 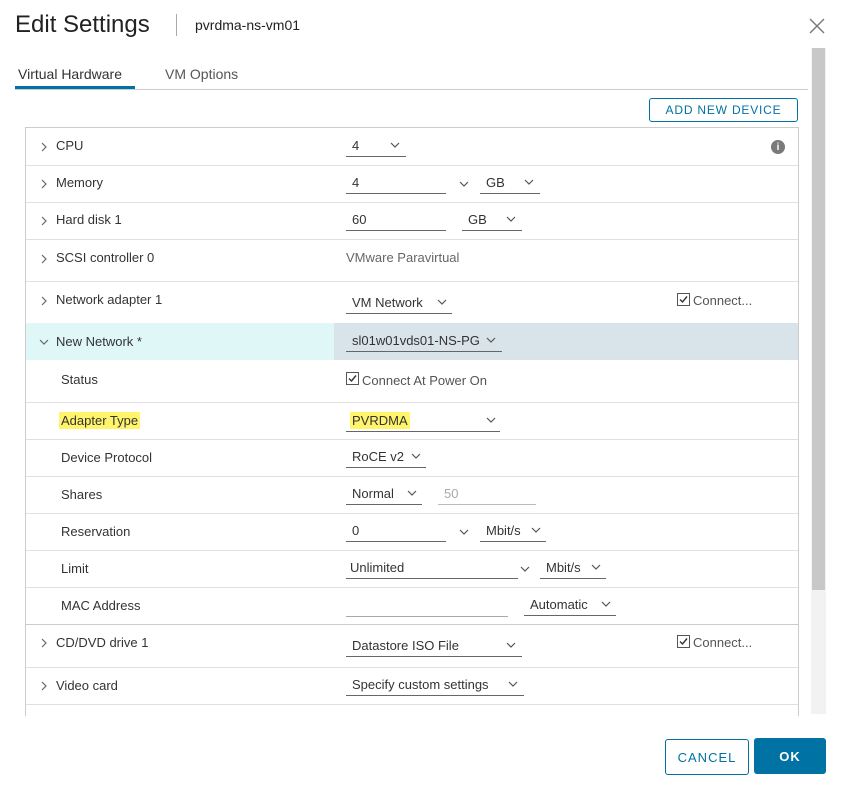 I want to click on row-memory: Memory 4 GB, so click(x=412, y=184).